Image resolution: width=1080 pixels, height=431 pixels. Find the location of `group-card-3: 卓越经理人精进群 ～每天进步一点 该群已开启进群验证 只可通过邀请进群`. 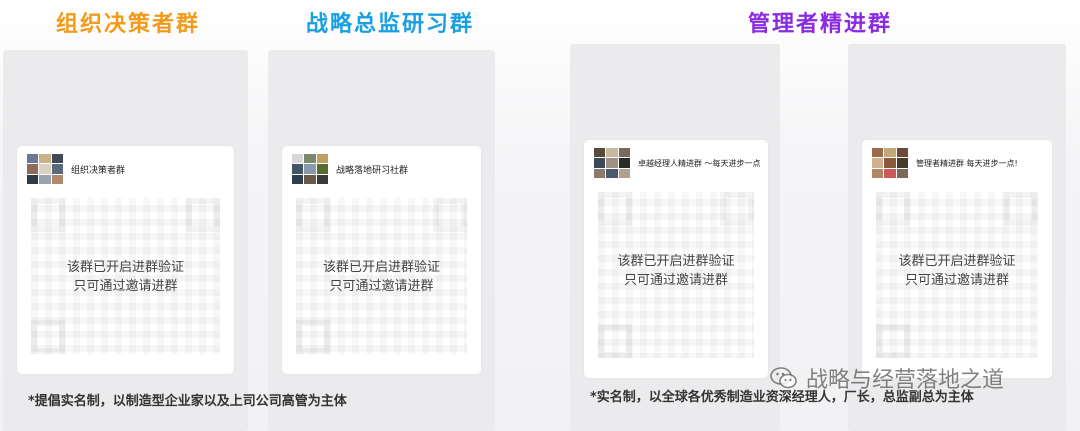

group-card-3: 卓越经理人精进群 ～每天进步一点 该群已开启进群验证 只可通过邀请进群 is located at coordinates (676, 259).